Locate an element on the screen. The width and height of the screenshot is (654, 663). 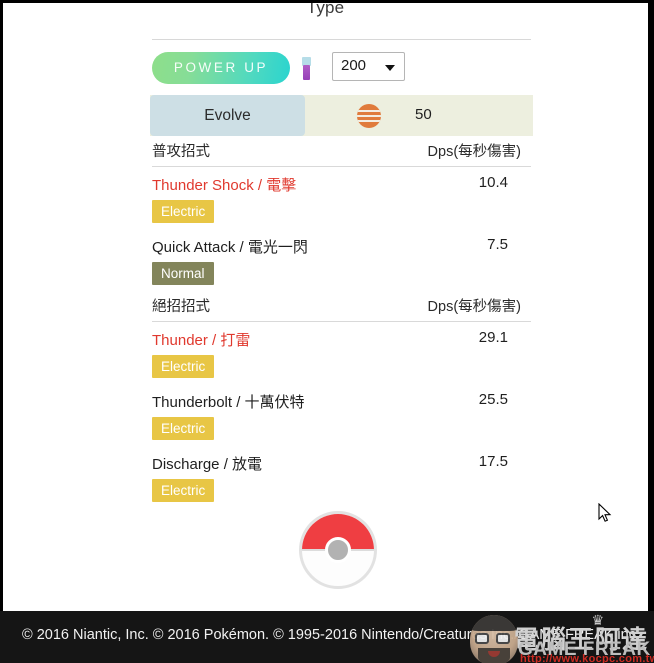
move-name: Thunder / 打雷 is located at coordinates (201, 340).